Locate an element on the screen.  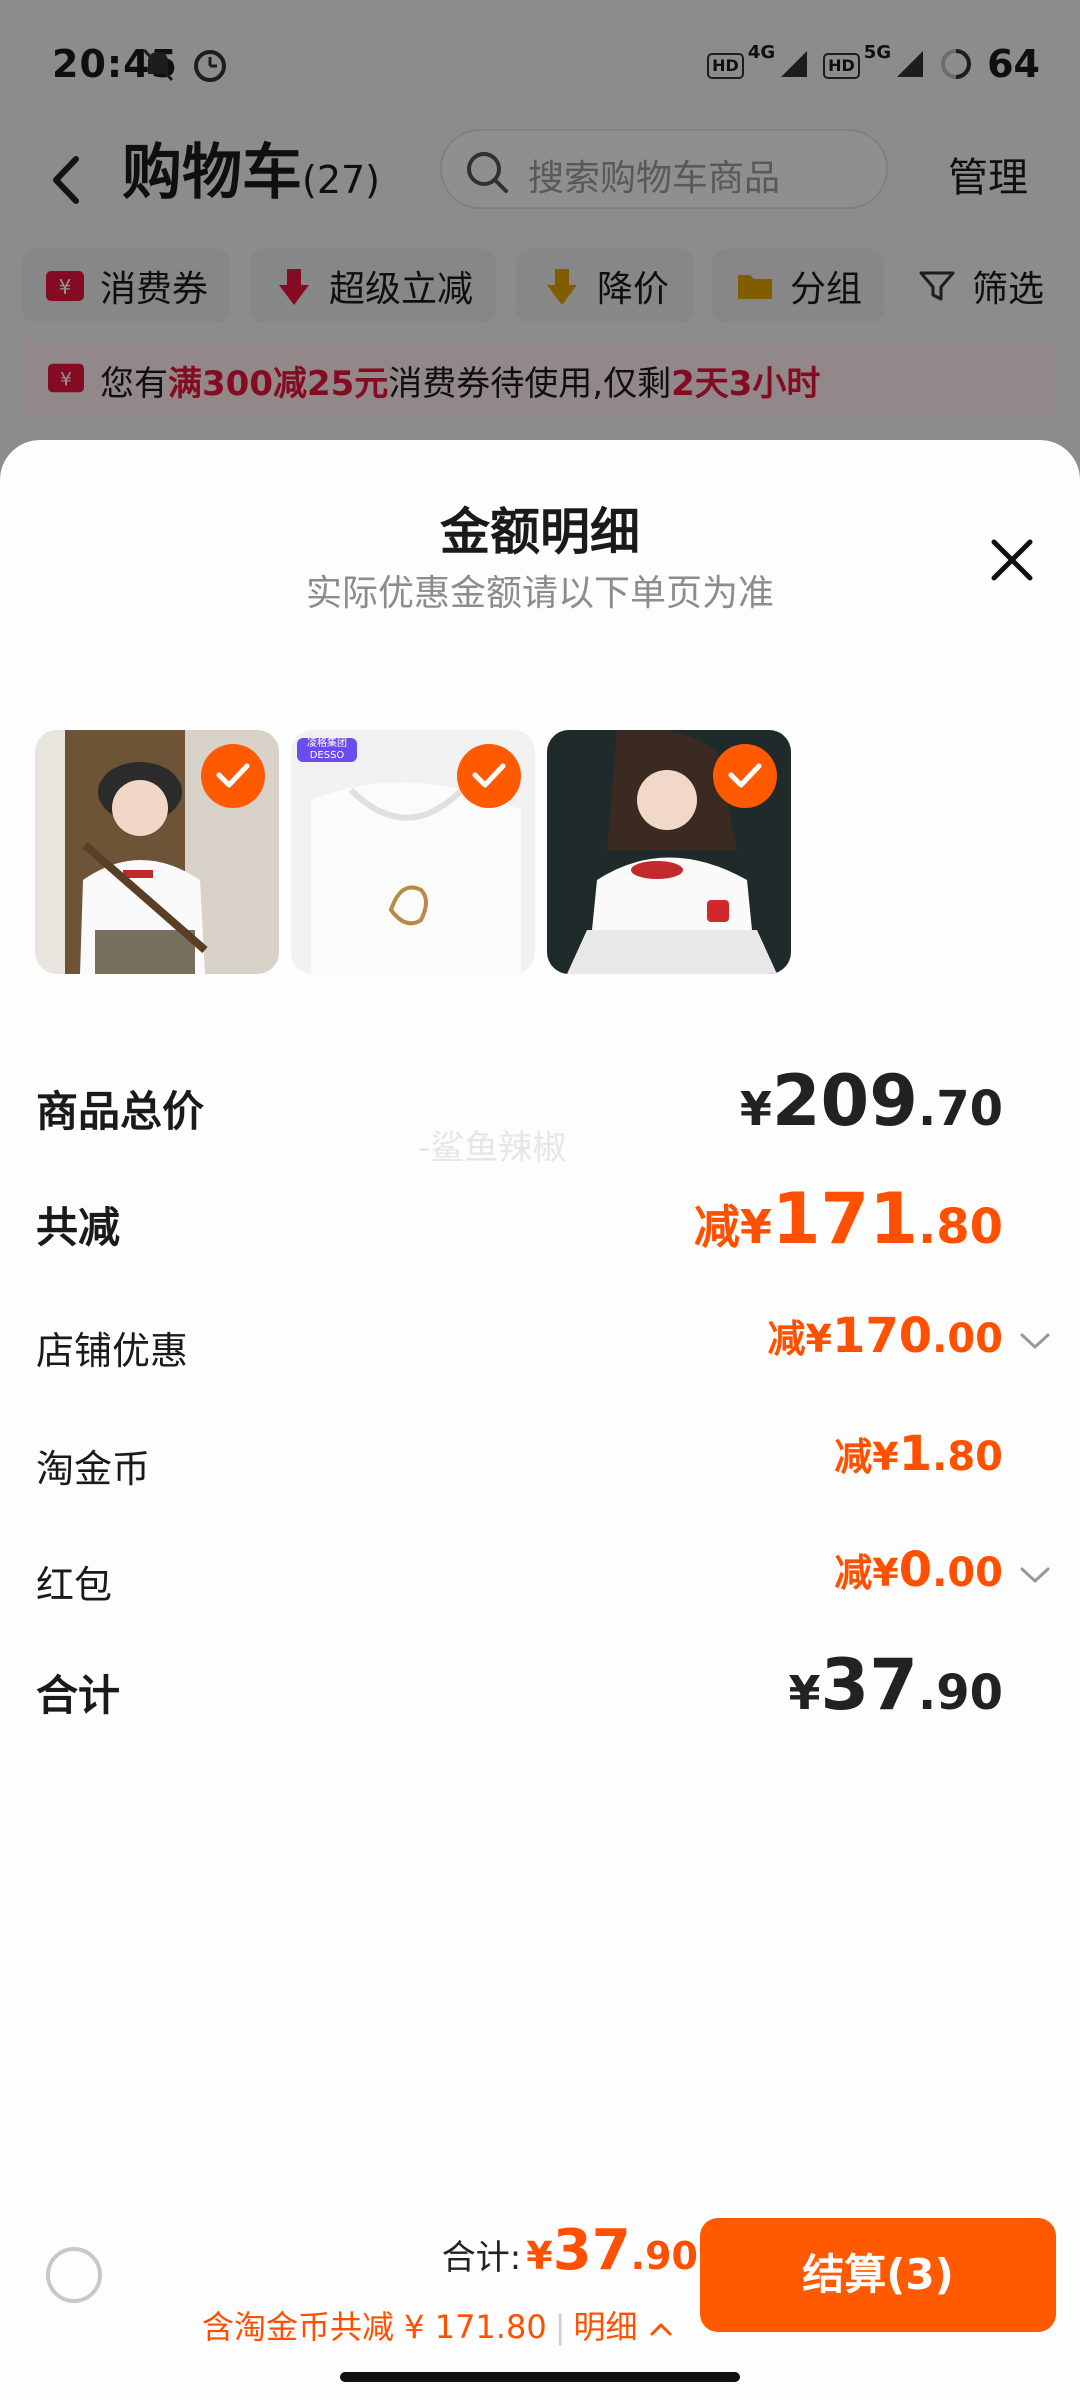
row-total-price: 商品总价 ¥209.70 is located at coordinates (540, 1105).